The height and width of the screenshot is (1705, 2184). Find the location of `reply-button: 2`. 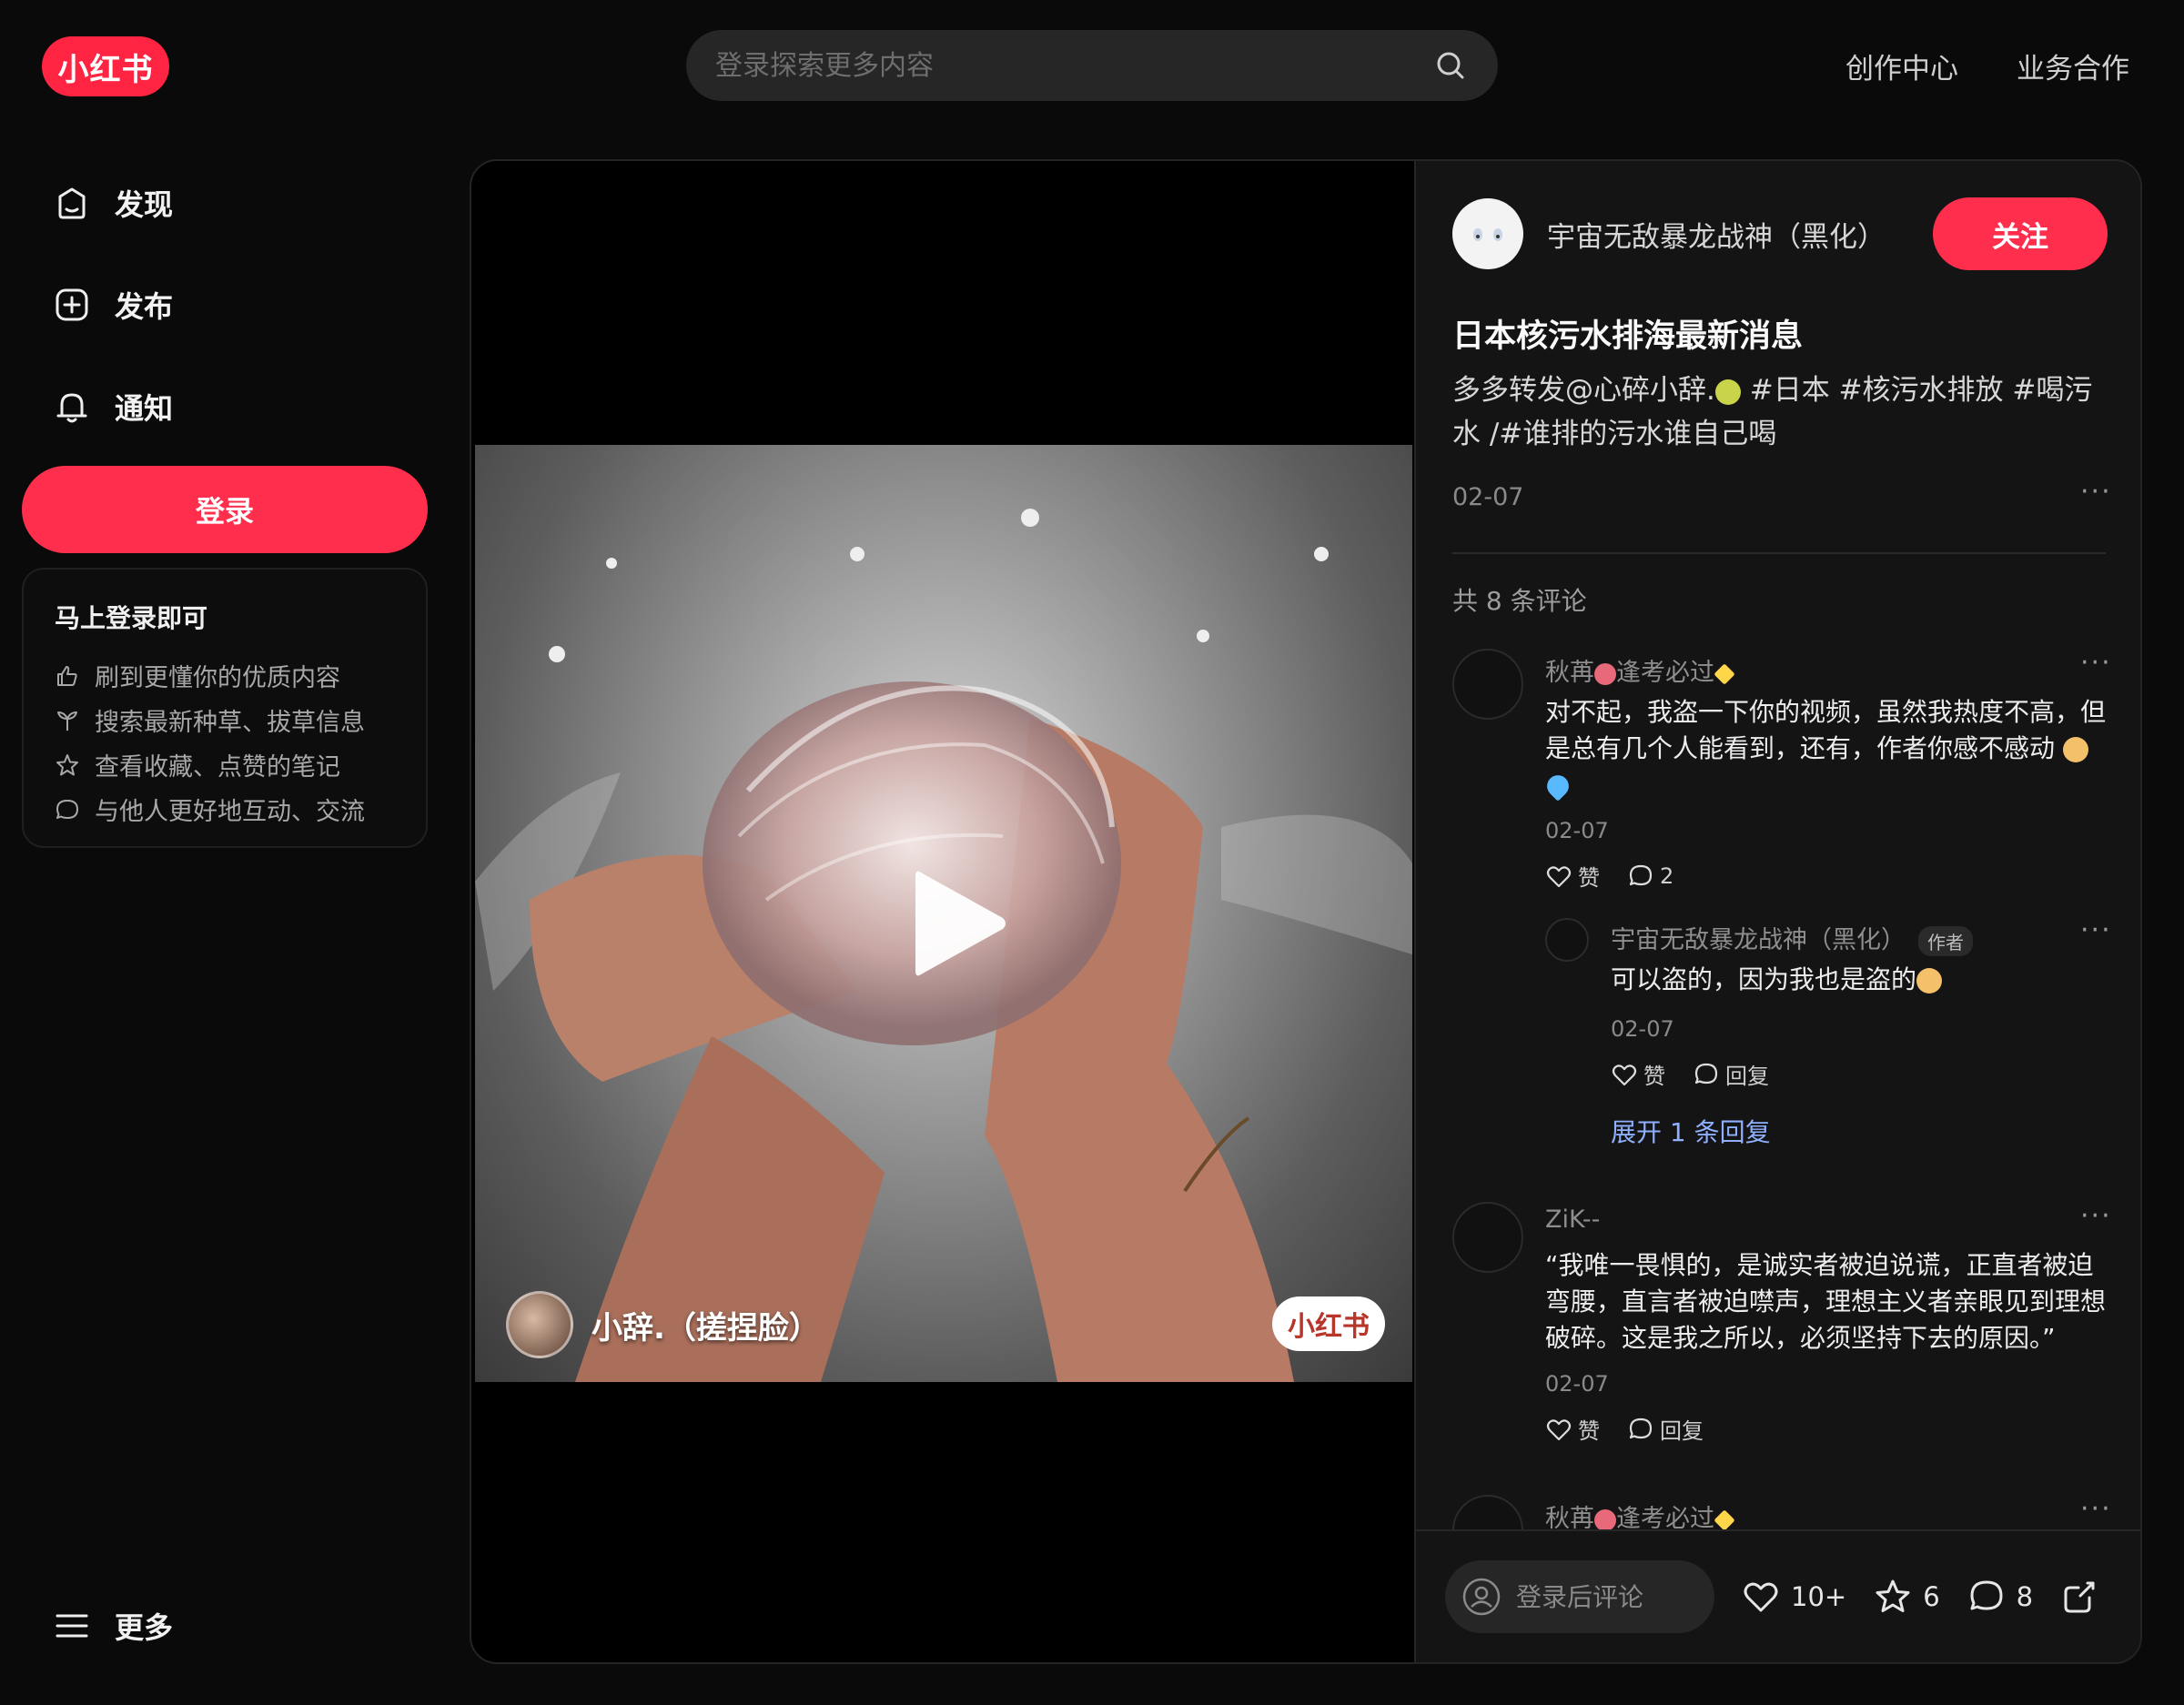

reply-button: 2 is located at coordinates (1650, 876).